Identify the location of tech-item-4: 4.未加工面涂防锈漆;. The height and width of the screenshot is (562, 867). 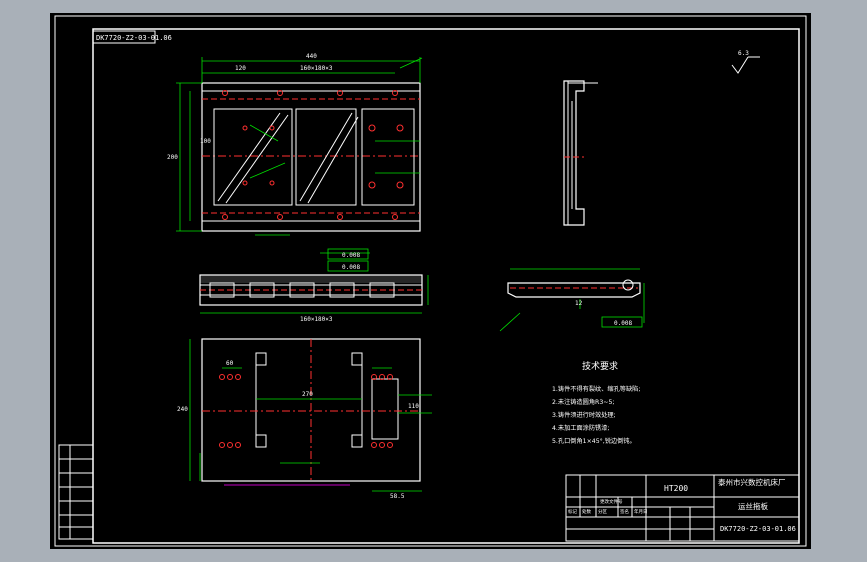
(581, 428).